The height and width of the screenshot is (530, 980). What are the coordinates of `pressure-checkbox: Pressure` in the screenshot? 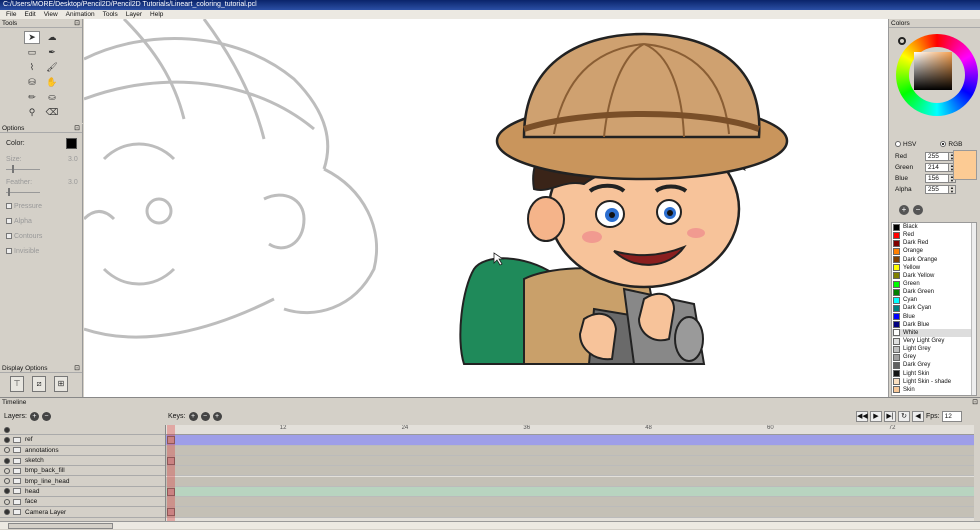 It's located at (24, 206).